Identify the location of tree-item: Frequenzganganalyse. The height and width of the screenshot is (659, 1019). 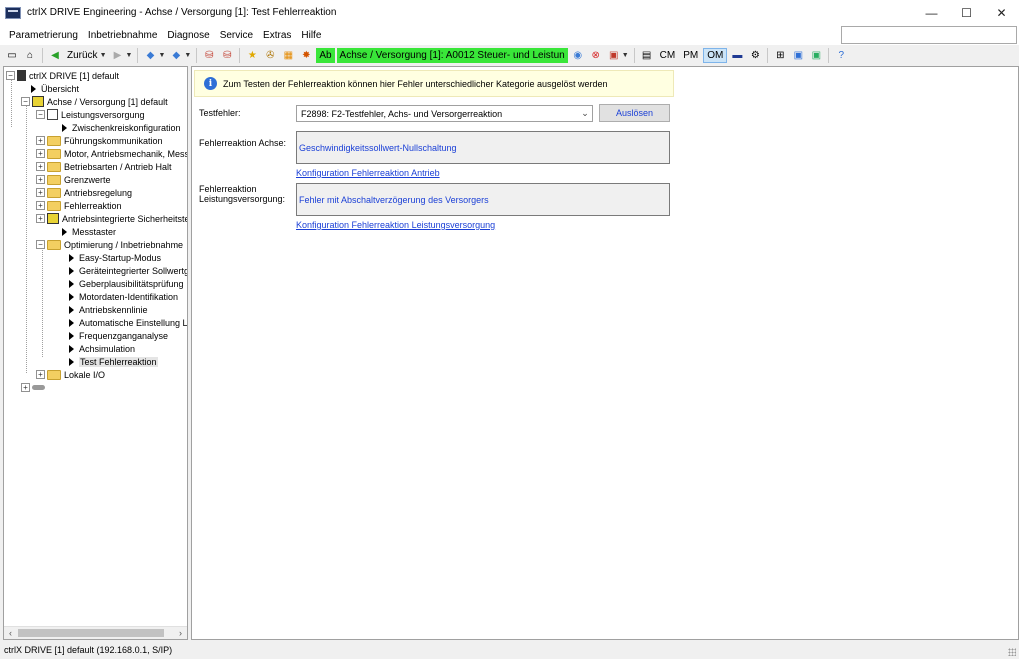
(117, 335).